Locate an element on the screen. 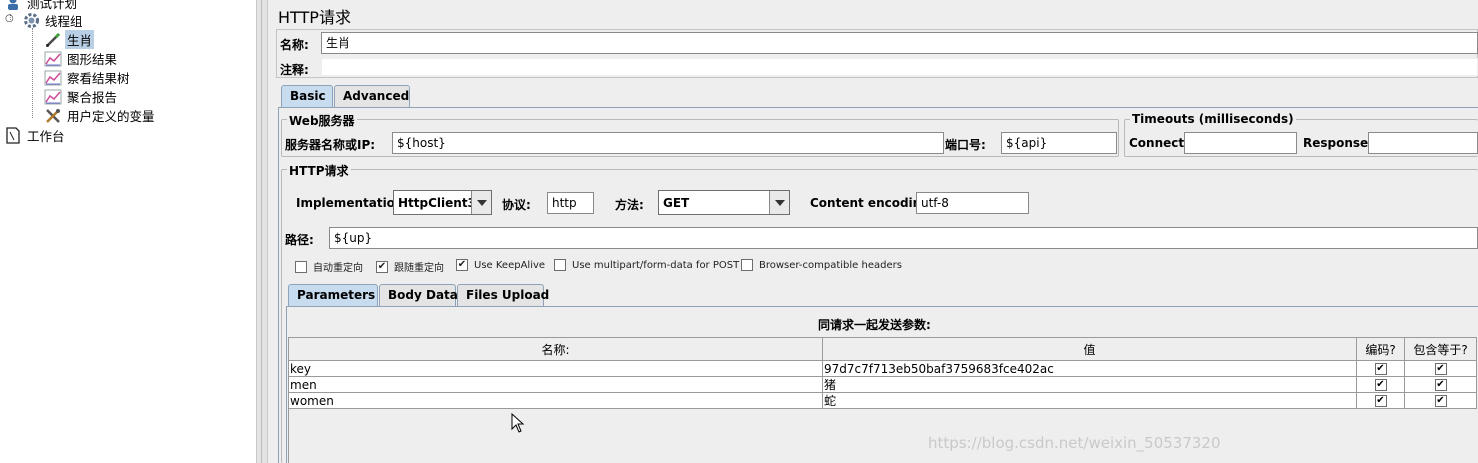 Image resolution: width=1478 pixels, height=463 pixels. column-header-include-equals: 包含等于? is located at coordinates (1440, 349).